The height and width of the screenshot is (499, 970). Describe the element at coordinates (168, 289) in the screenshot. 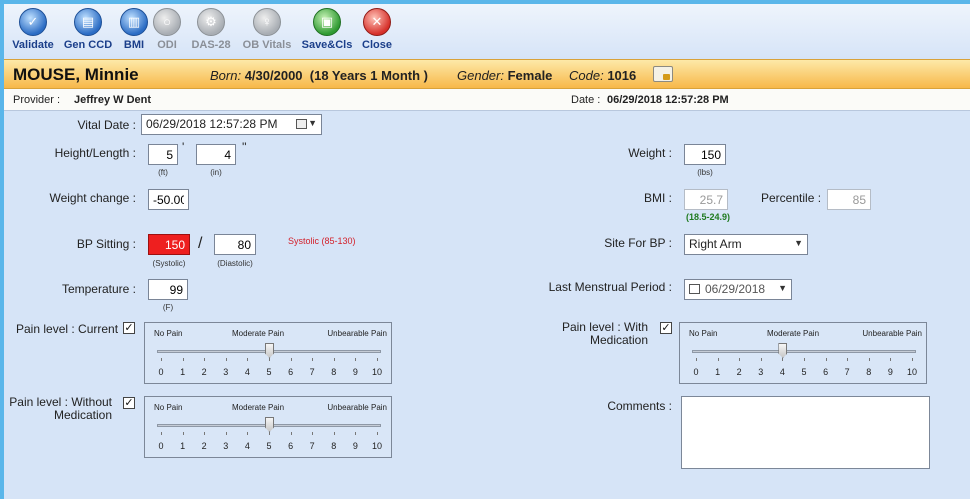

I see `temperature-input` at that location.